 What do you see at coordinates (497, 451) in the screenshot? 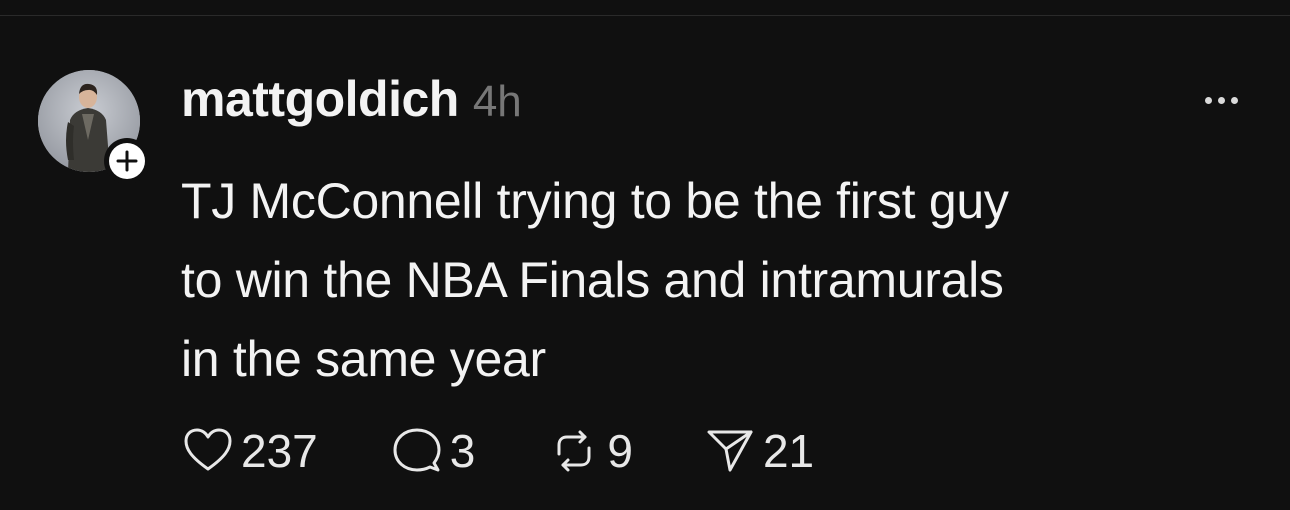
I see `post-actions: 237 3 9 21` at bounding box center [497, 451].